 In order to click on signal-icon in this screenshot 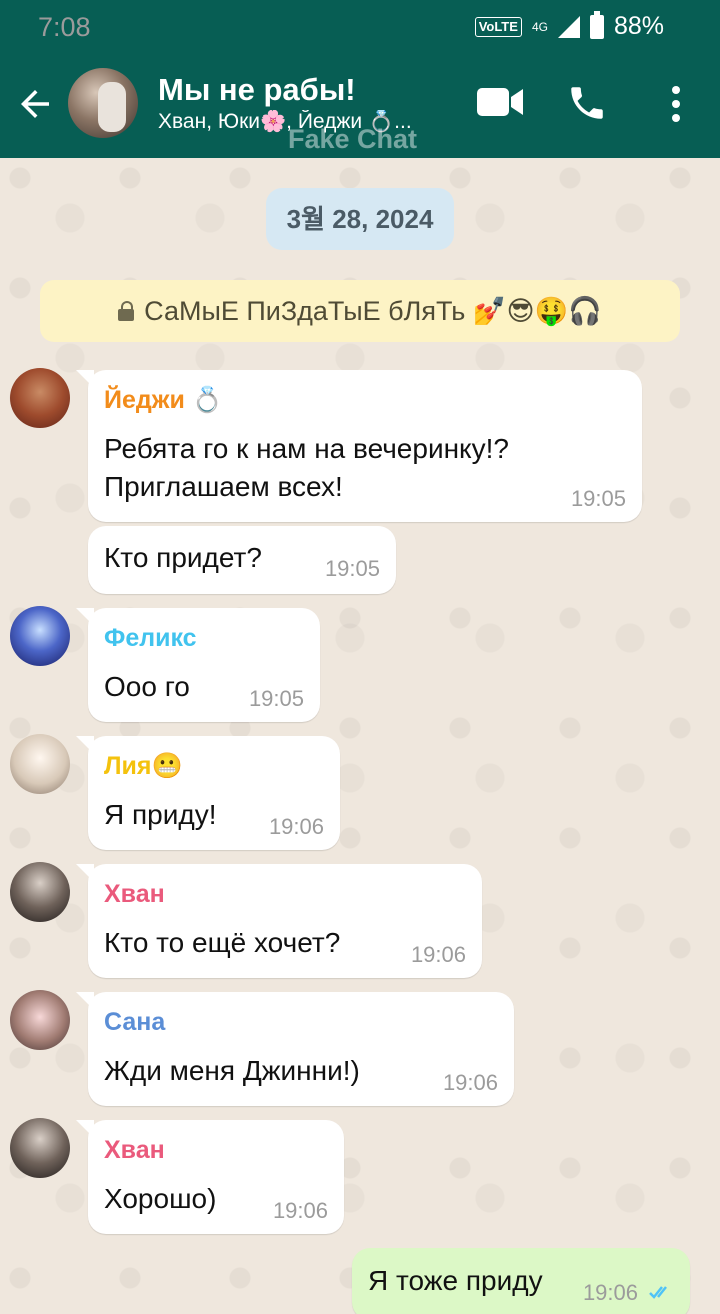, I will do `click(568, 26)`.